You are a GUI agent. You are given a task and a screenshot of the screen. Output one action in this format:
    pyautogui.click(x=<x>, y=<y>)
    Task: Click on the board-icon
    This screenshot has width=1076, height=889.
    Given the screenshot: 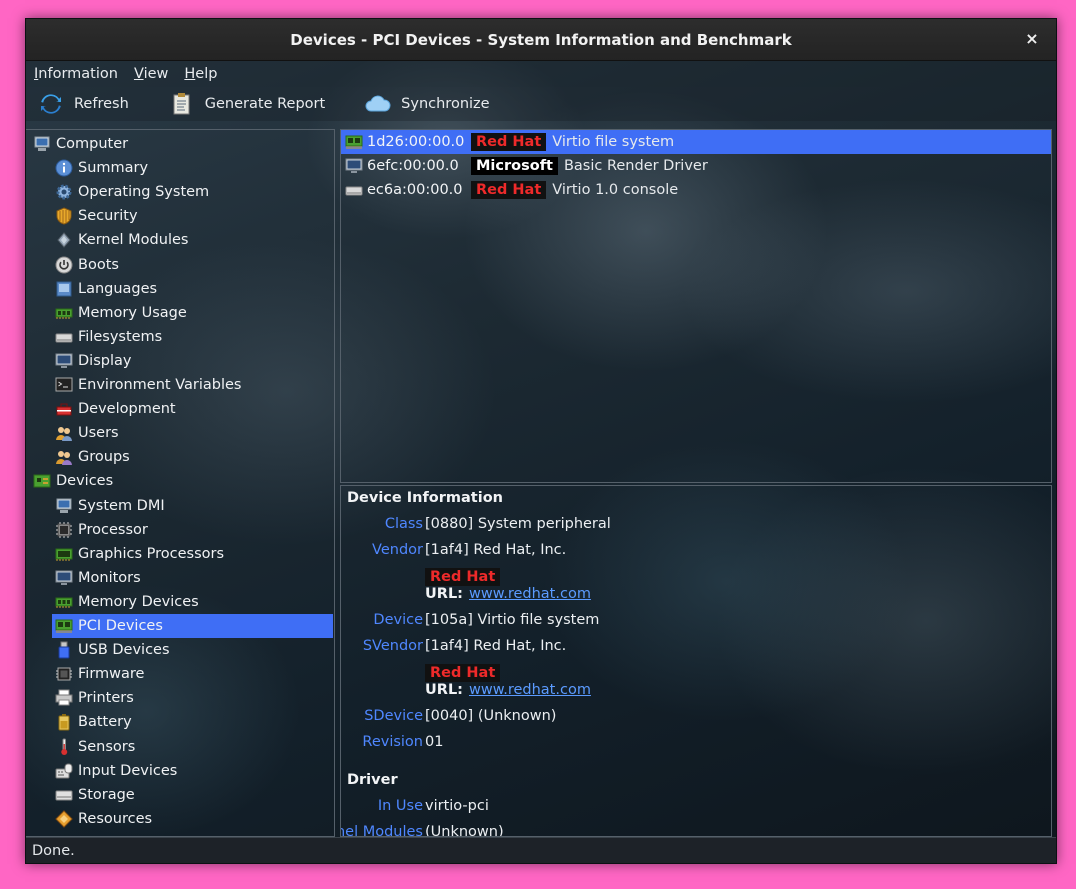 What is the action you would take?
    pyautogui.click(x=41, y=481)
    